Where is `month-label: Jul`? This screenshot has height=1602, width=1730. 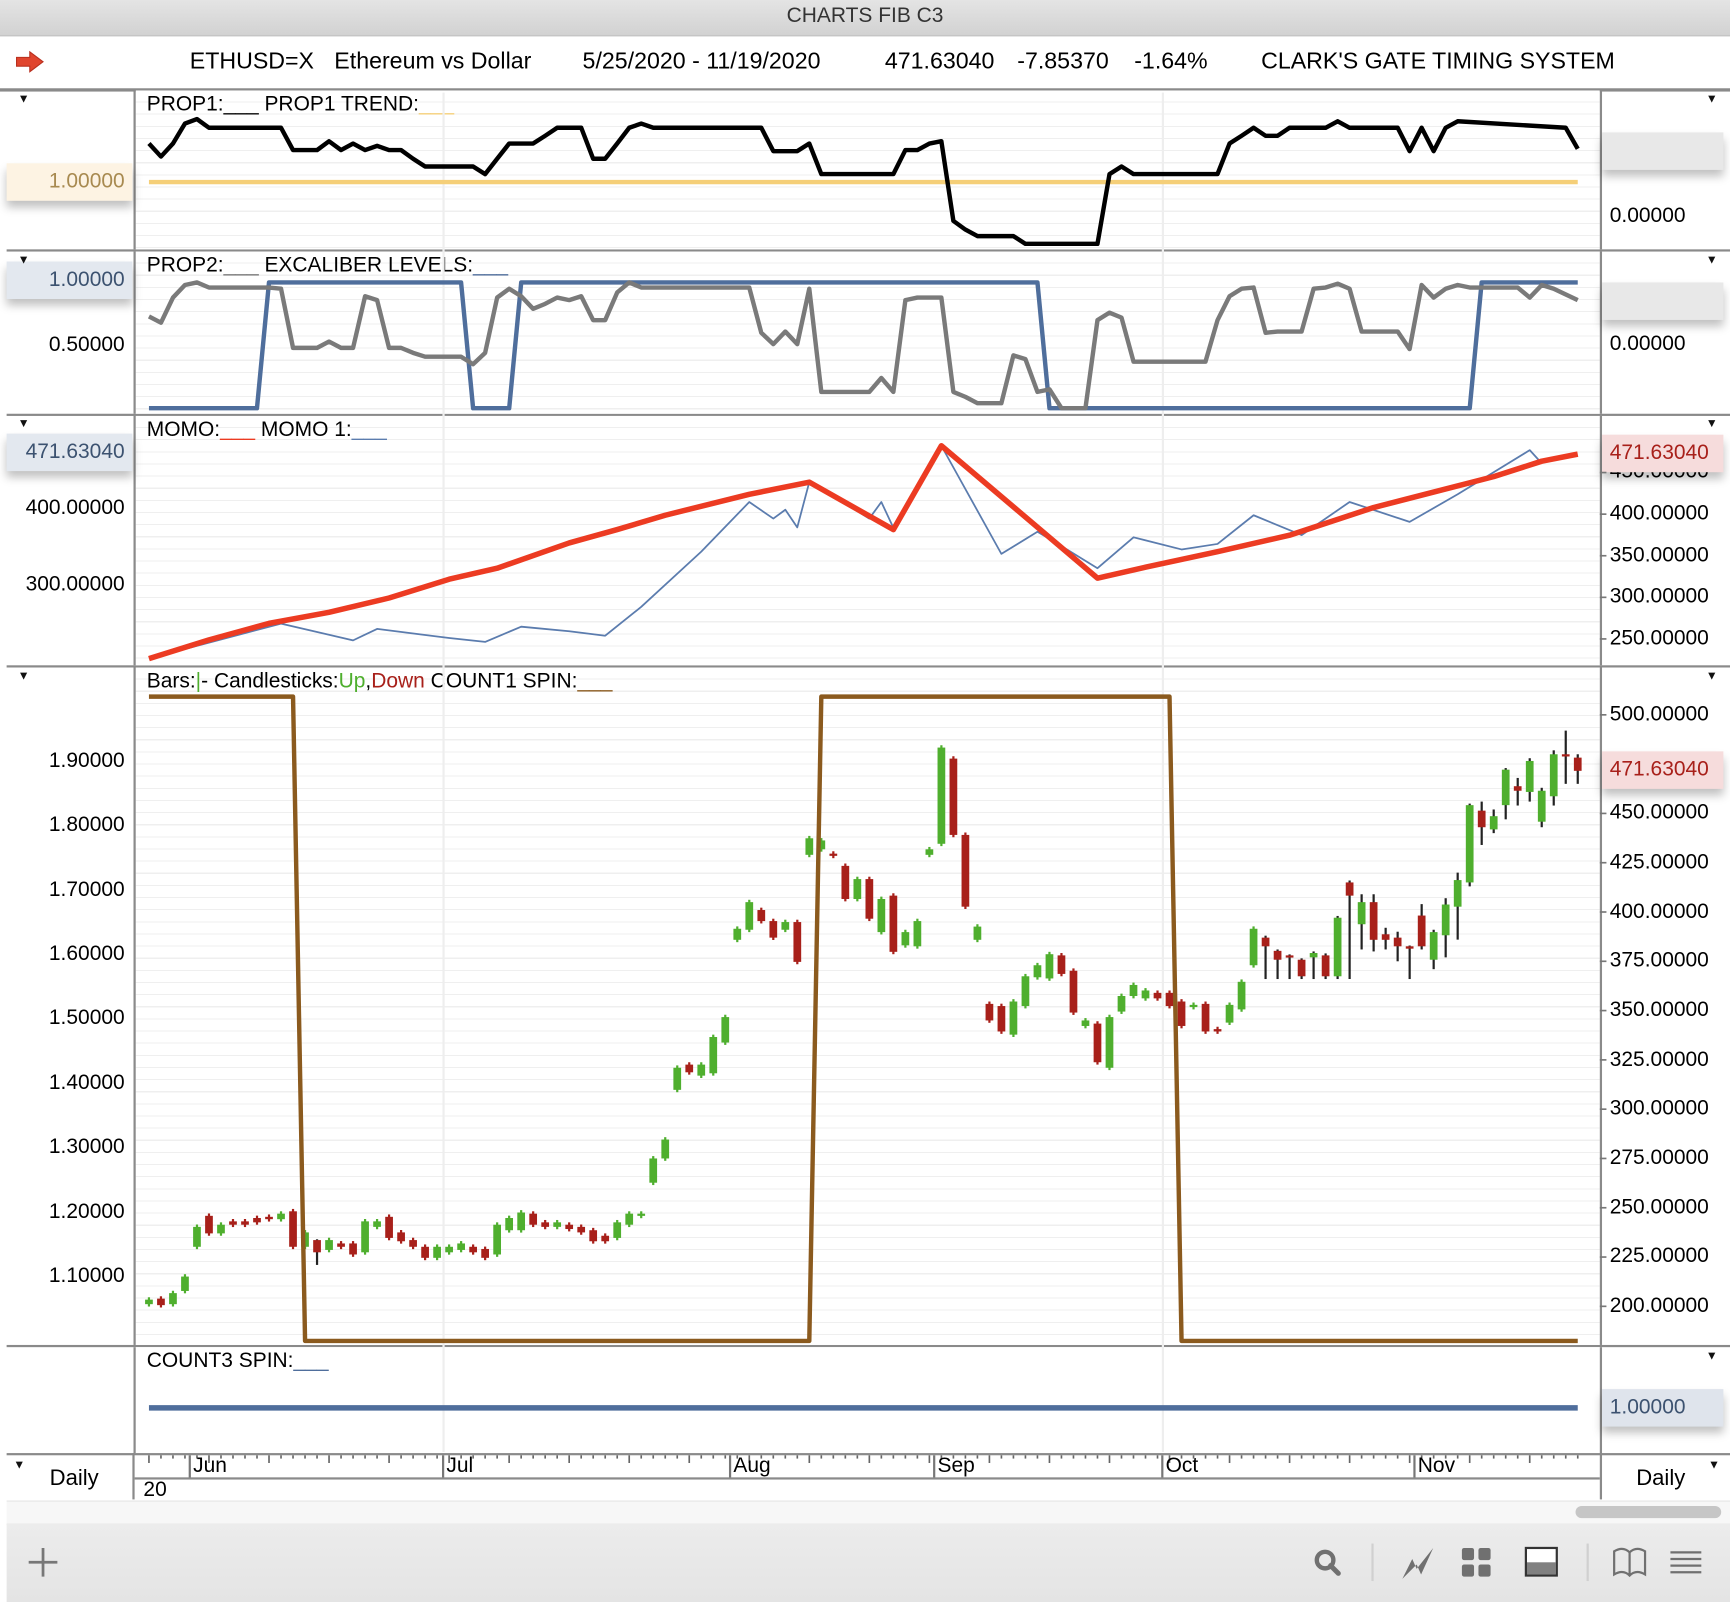
month-label: Jul is located at coordinates (460, 1466).